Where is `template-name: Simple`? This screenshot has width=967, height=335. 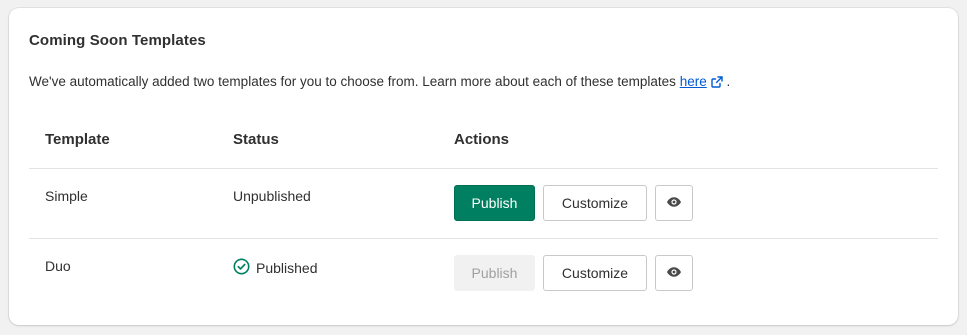 template-name: Simple is located at coordinates (66, 196).